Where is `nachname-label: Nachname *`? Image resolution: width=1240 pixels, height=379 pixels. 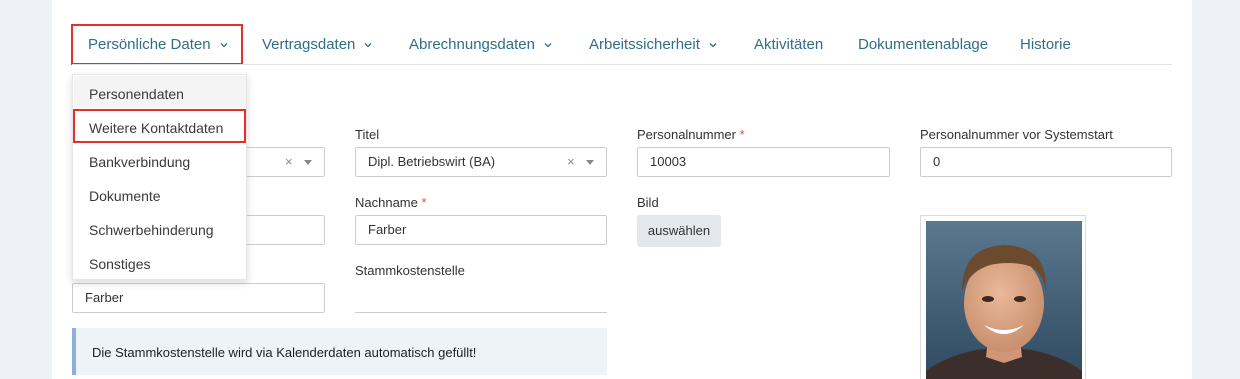
nachname-label: Nachname * is located at coordinates (391, 202).